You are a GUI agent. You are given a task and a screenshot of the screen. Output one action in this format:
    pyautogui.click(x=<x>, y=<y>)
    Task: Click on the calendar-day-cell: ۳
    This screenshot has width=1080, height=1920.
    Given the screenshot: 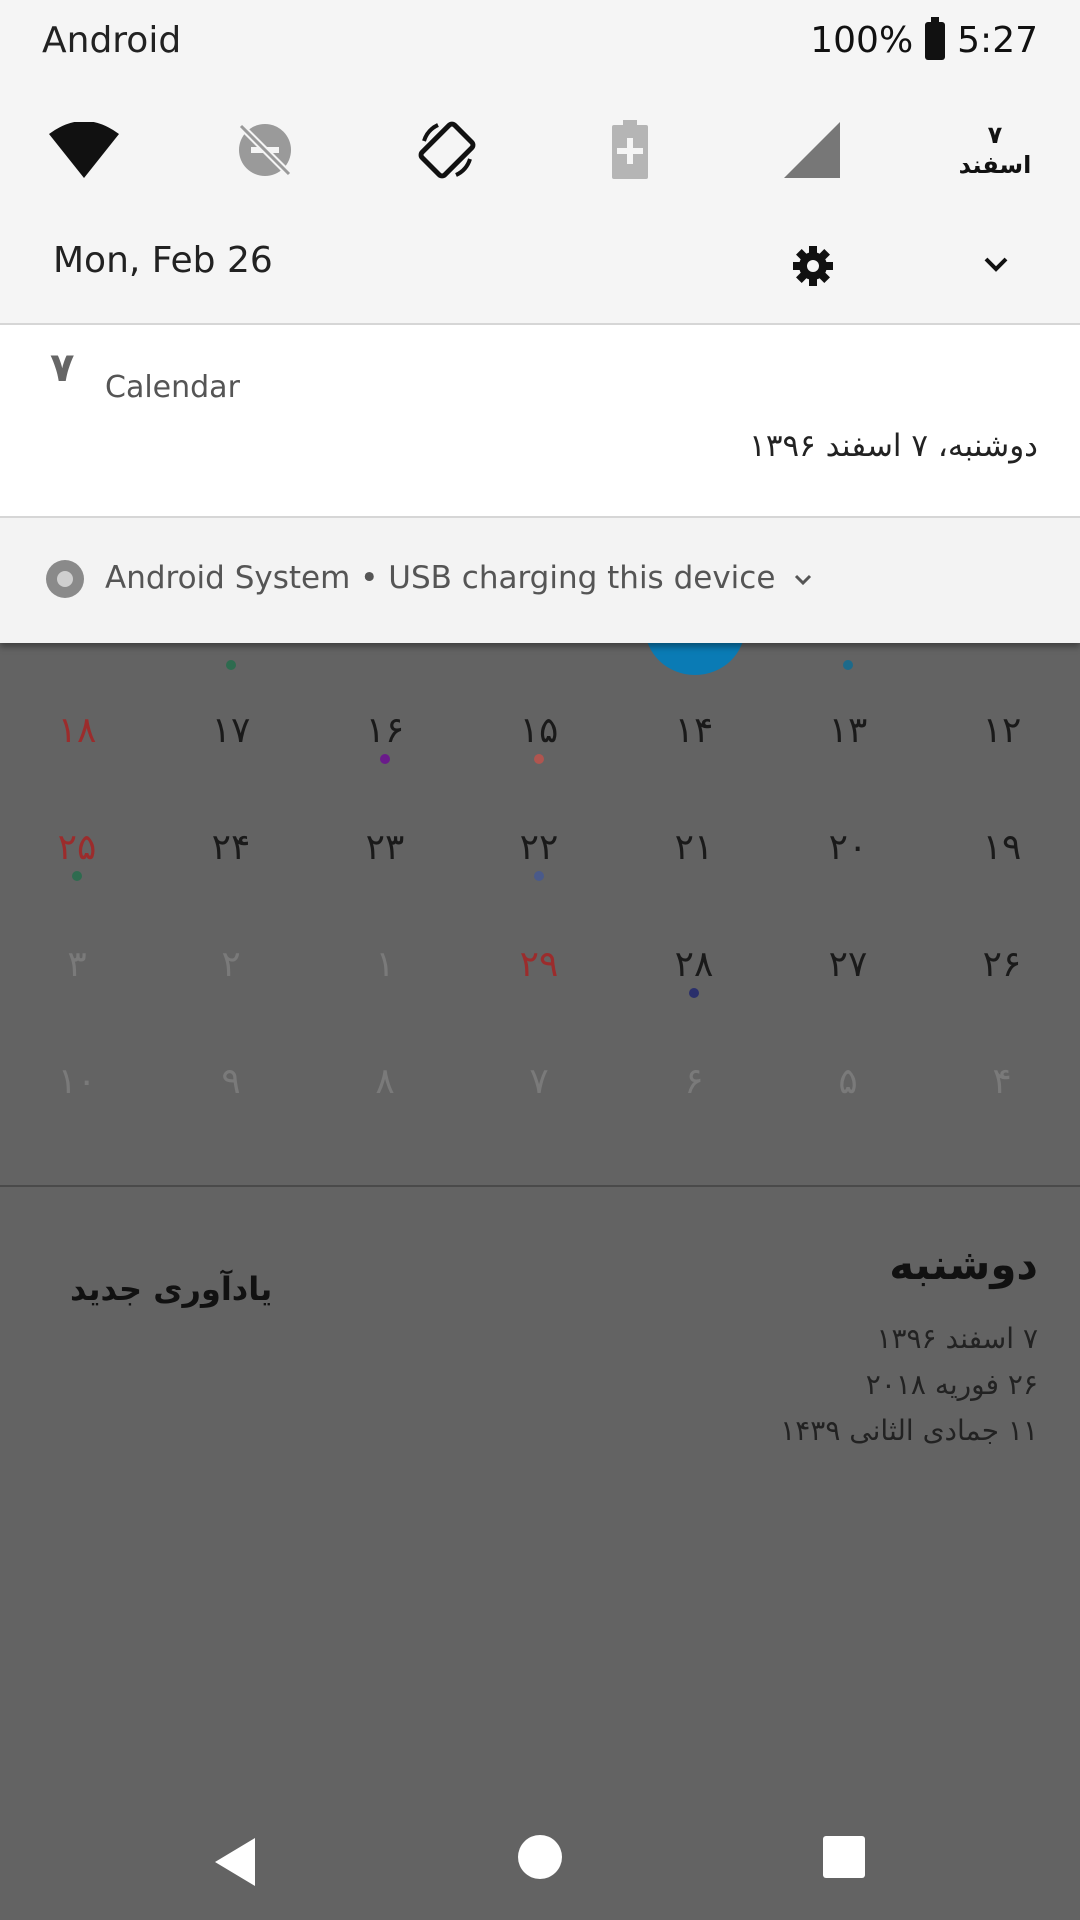 What is the action you would take?
    pyautogui.click(x=77, y=972)
    